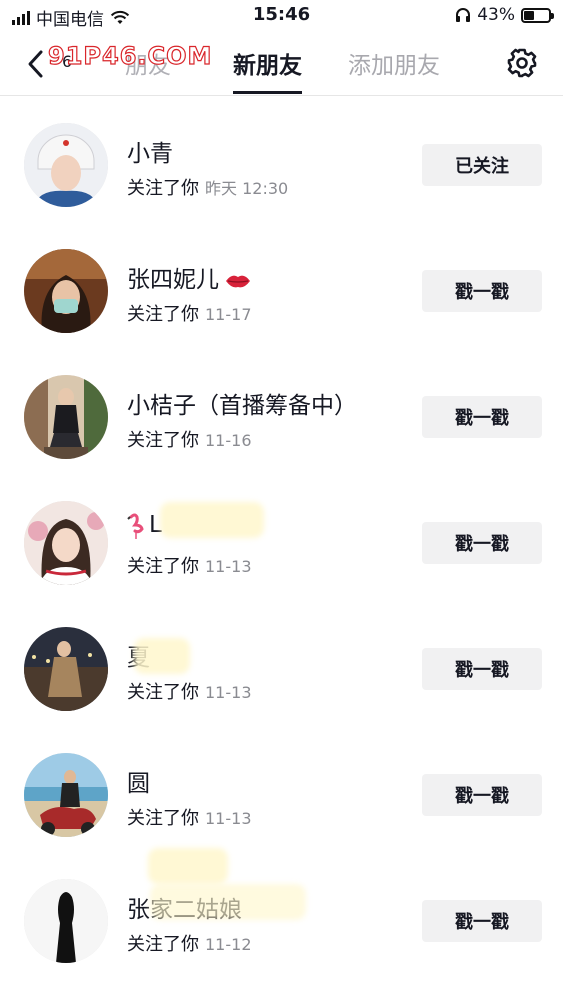  What do you see at coordinates (247, 188) in the screenshot?
I see `follow-date: 昨天 12:30` at bounding box center [247, 188].